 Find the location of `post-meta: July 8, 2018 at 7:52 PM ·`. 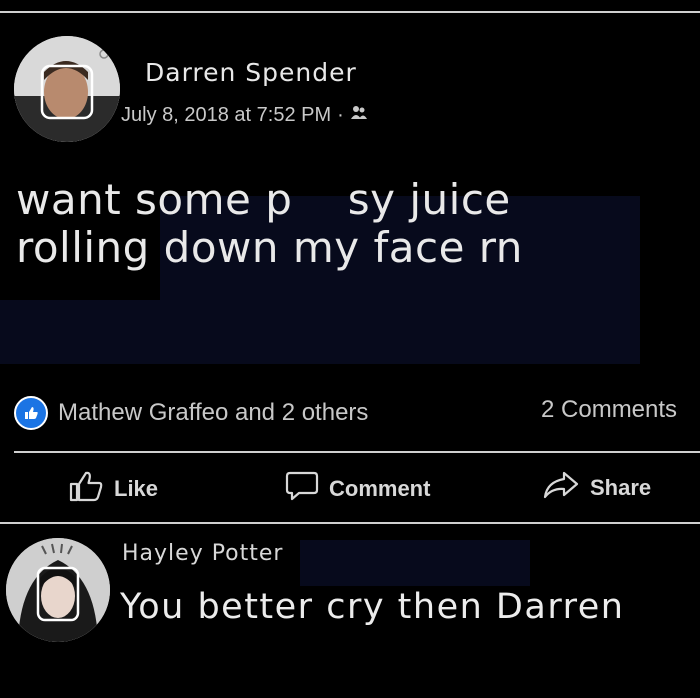

post-meta: July 8, 2018 at 7:52 PM · is located at coordinates (244, 115).